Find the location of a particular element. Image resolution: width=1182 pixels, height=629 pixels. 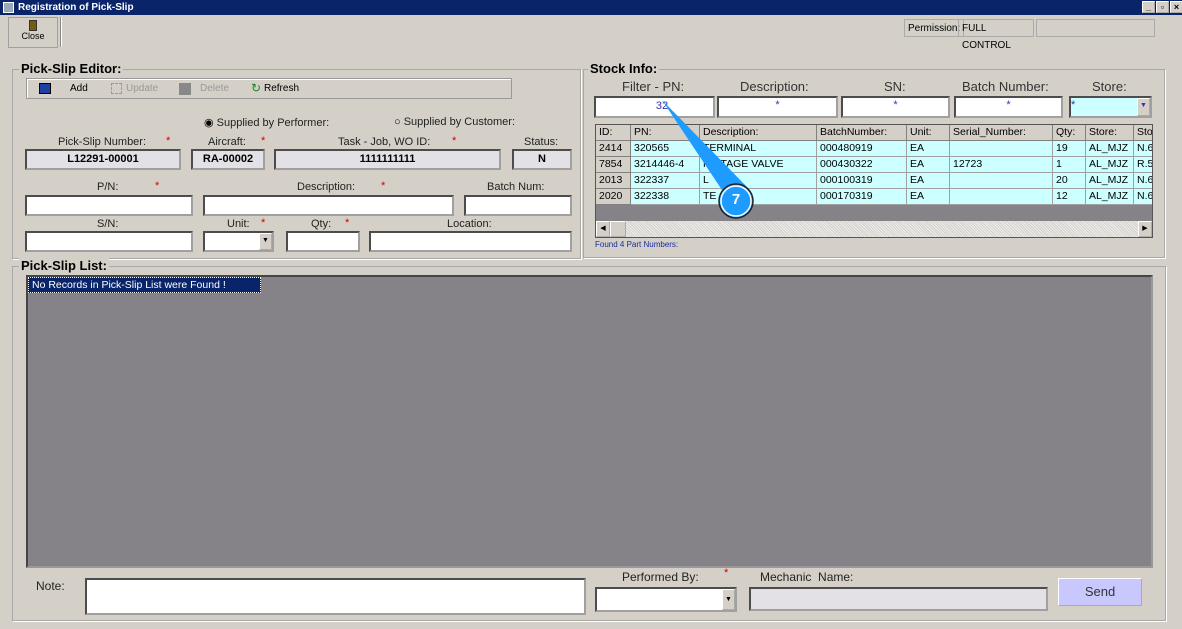

callout-number: 7 is located at coordinates (736, 199).